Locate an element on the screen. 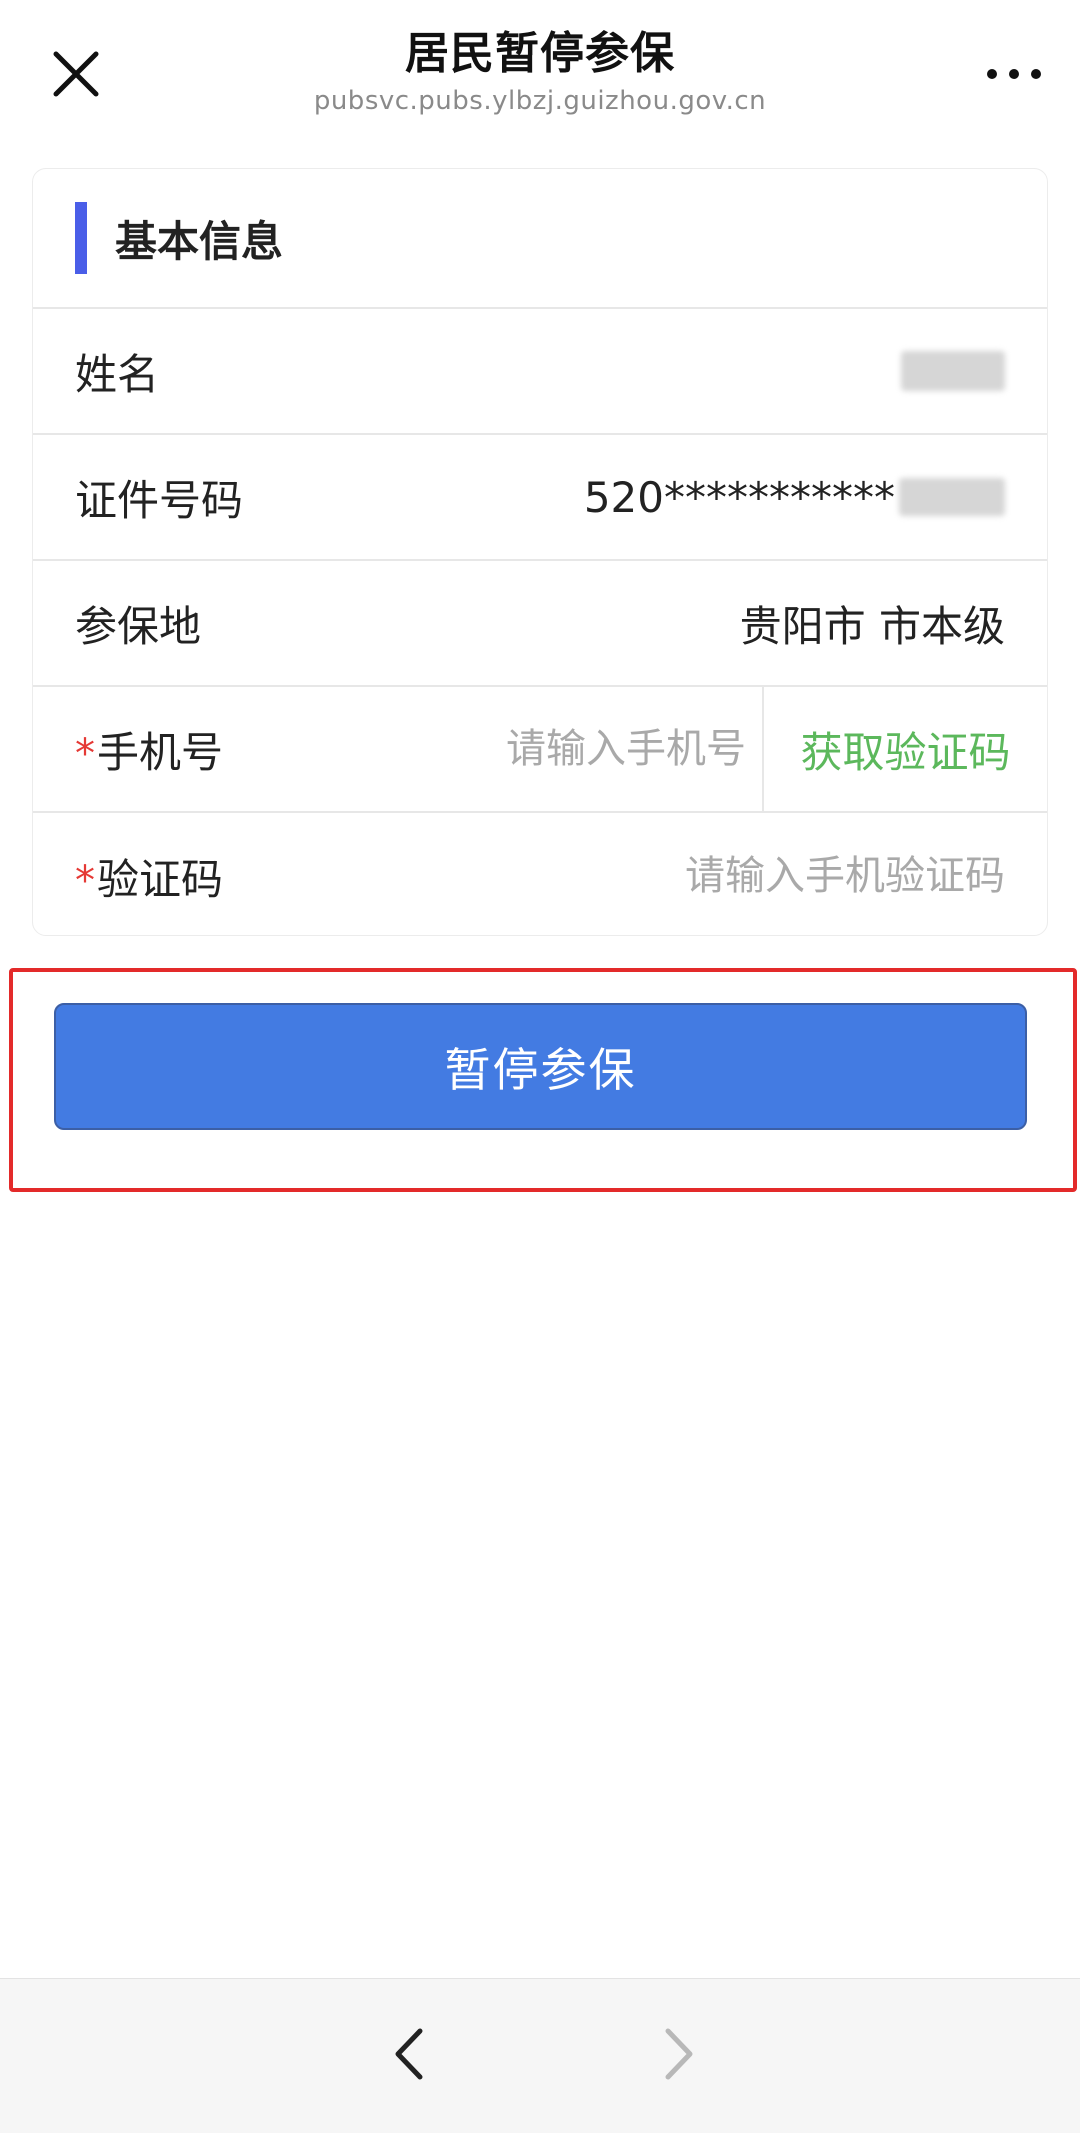  phone-label-group: *手机号 is located at coordinates (149, 749).